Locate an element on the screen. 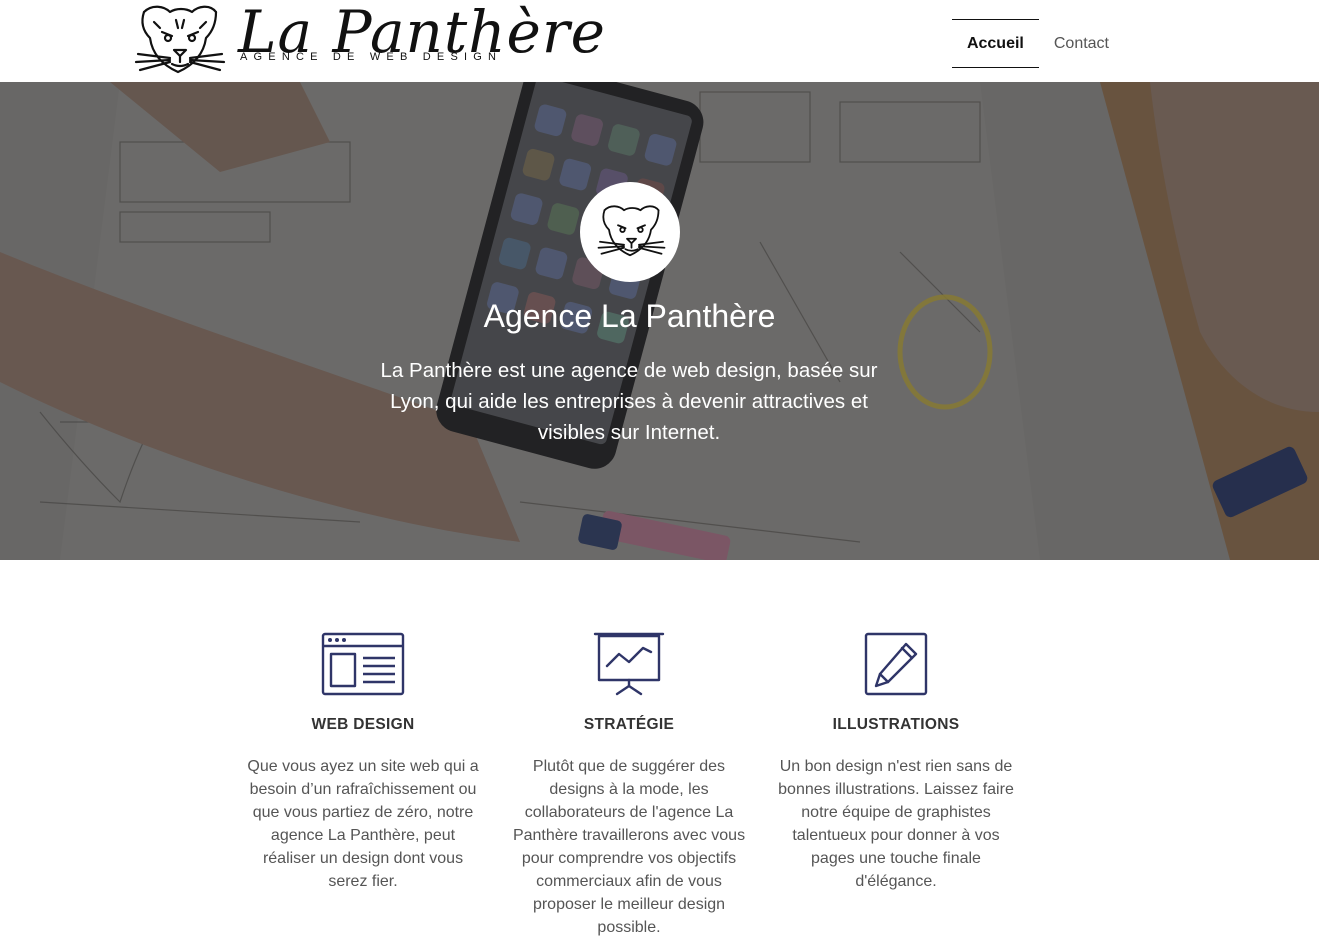  panther-head-icon is located at coordinates (631, 231).